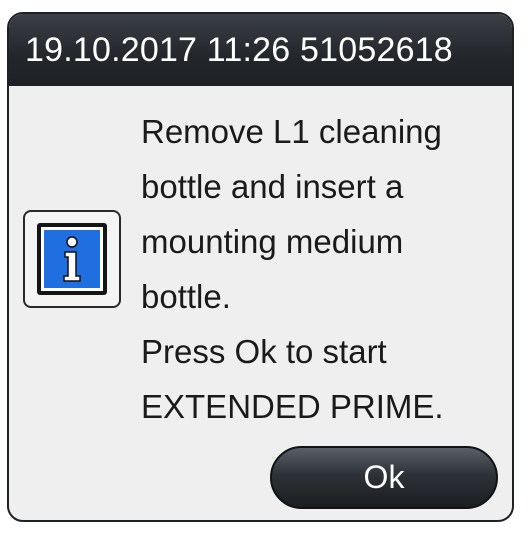 The image size is (528, 534). I want to click on info-icon, so click(72, 259).